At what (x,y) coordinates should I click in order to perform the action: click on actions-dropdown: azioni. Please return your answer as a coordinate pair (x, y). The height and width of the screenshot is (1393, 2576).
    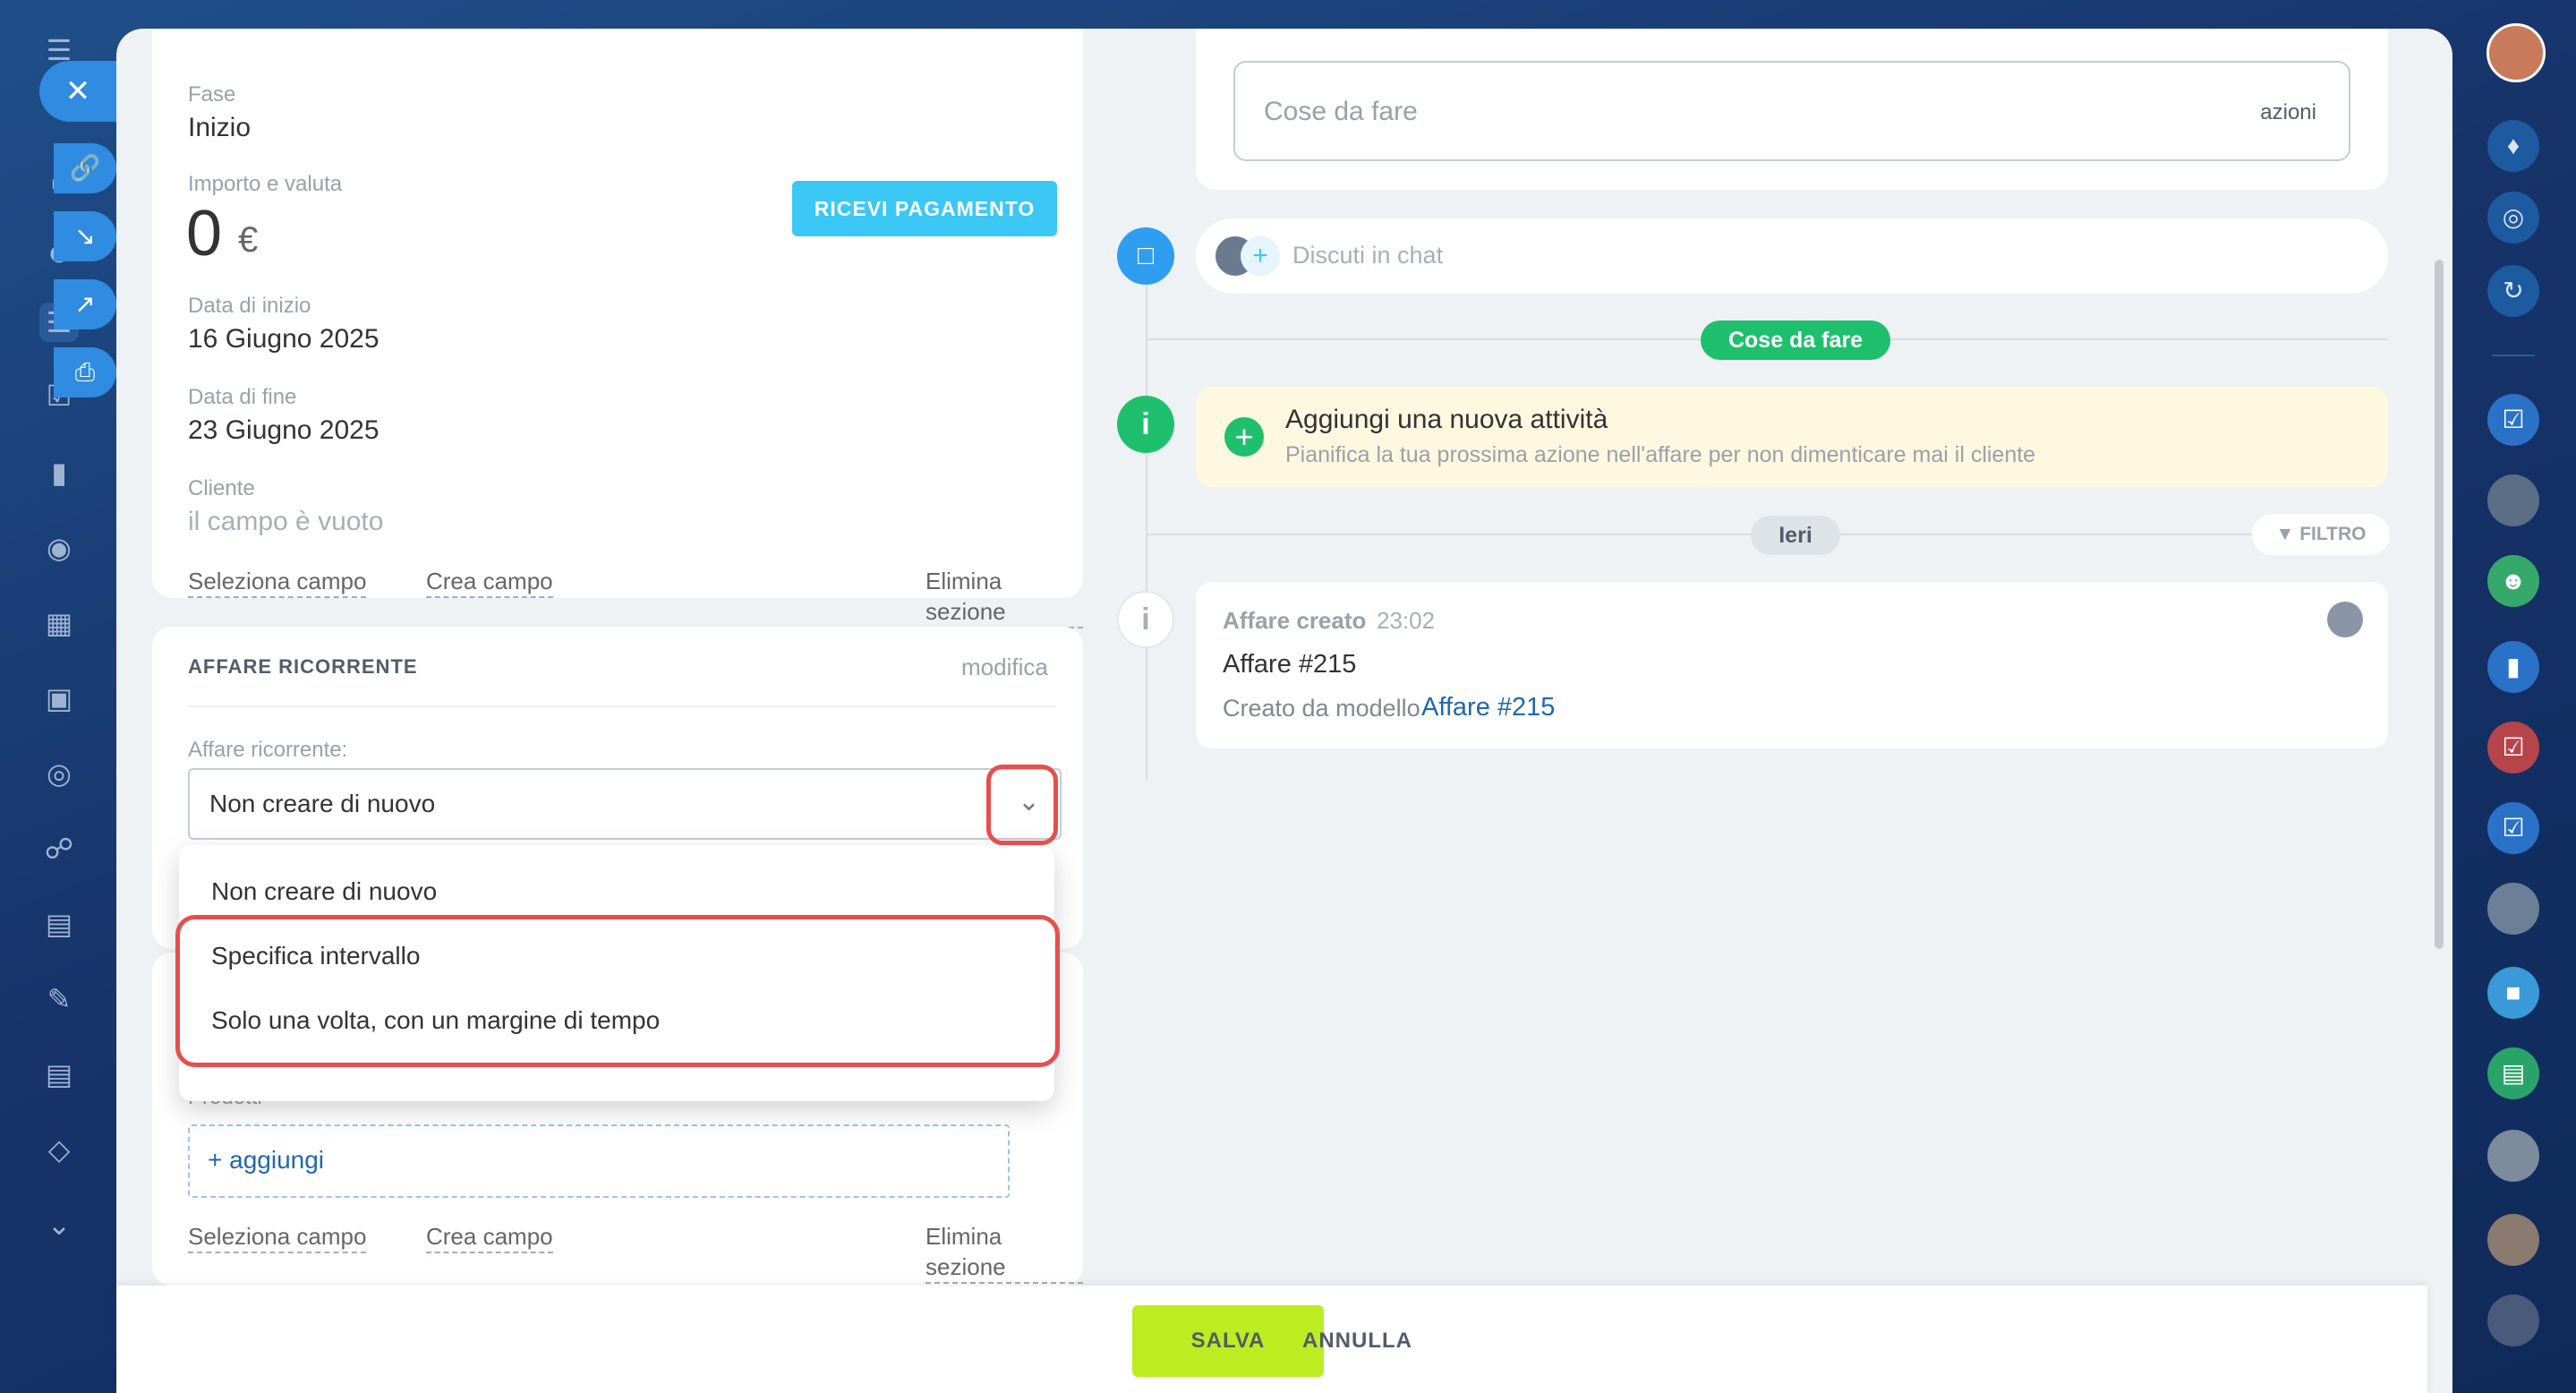
    Looking at the image, I should click on (2288, 113).